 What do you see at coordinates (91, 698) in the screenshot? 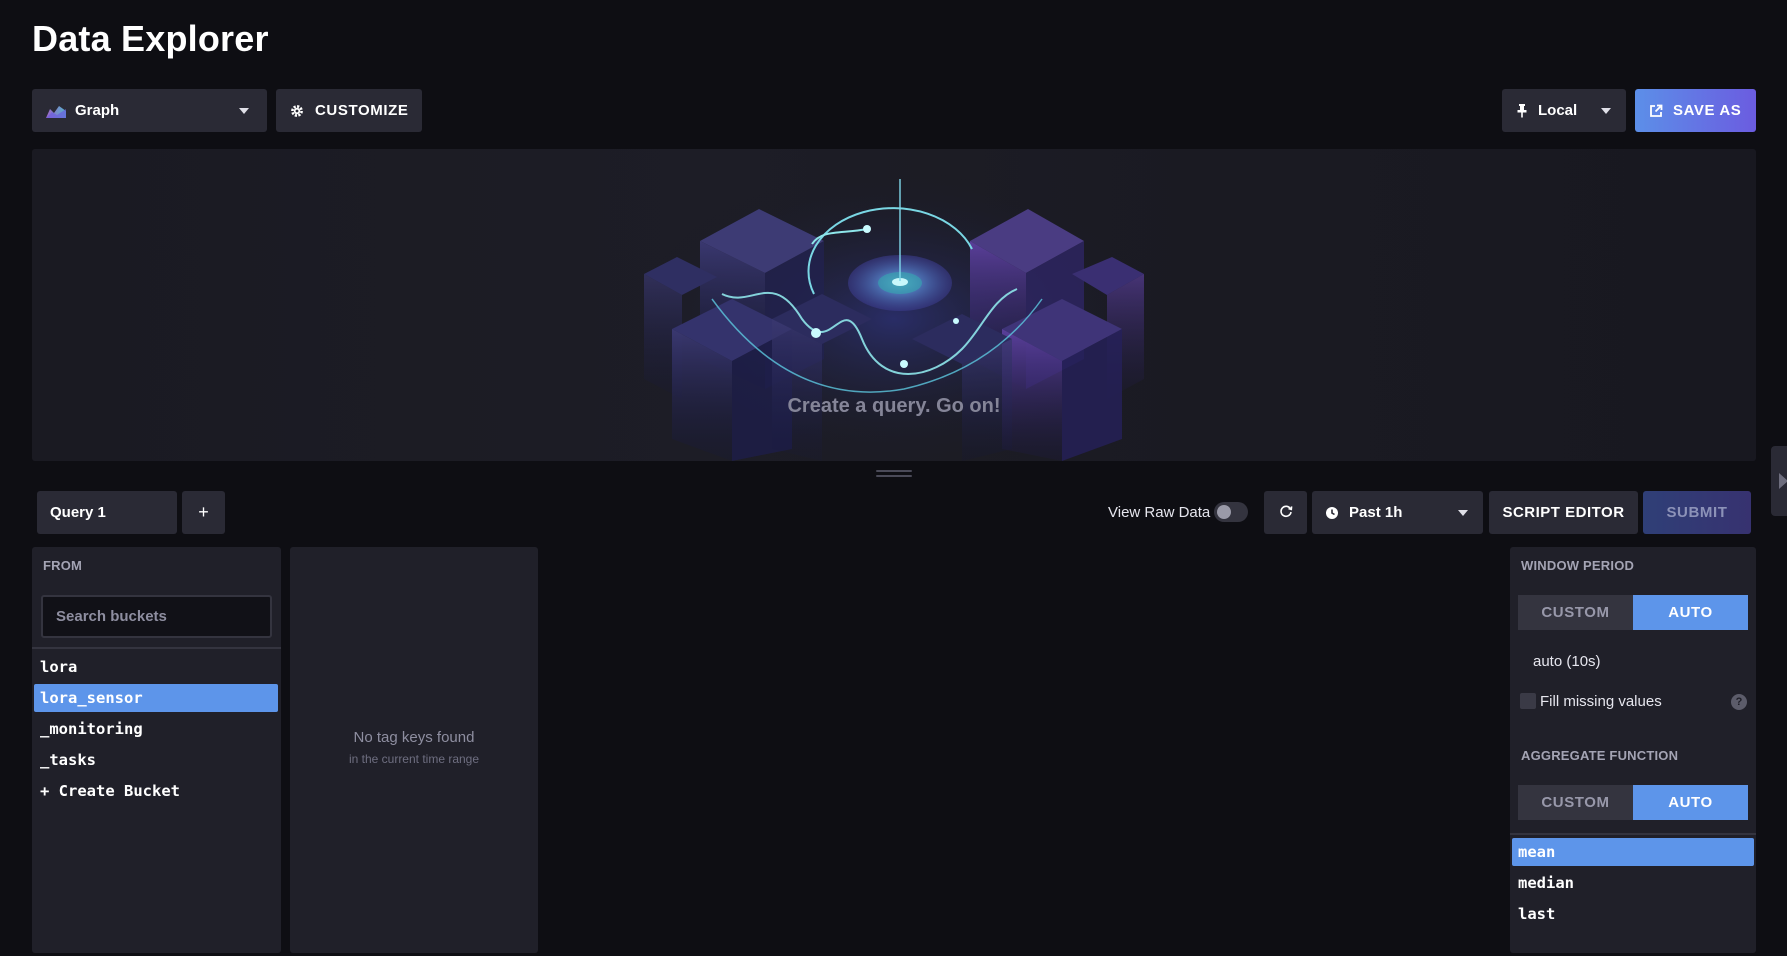
I see `bucket-label: lora_sensor` at bounding box center [91, 698].